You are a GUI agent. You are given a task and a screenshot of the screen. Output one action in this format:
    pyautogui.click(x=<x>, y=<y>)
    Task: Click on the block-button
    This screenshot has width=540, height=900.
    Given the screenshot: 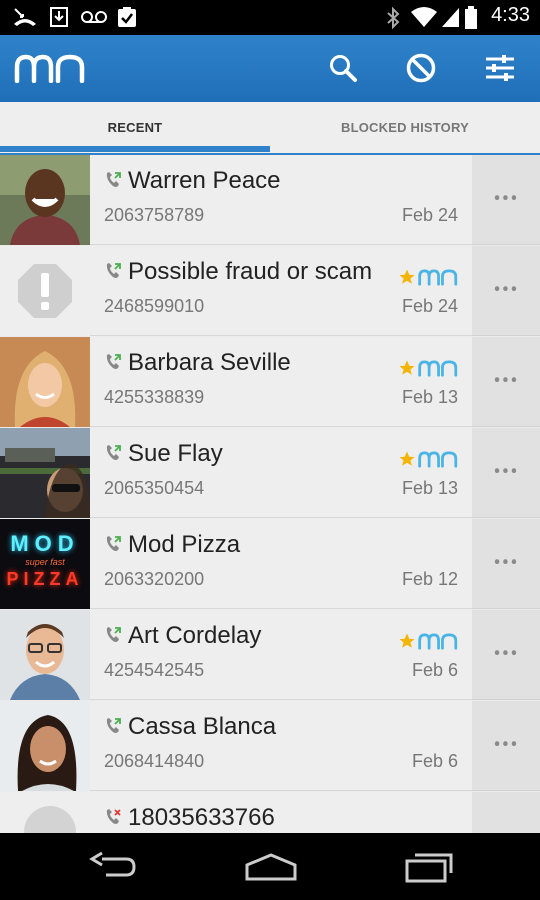 What is the action you would take?
    pyautogui.click(x=421, y=68)
    